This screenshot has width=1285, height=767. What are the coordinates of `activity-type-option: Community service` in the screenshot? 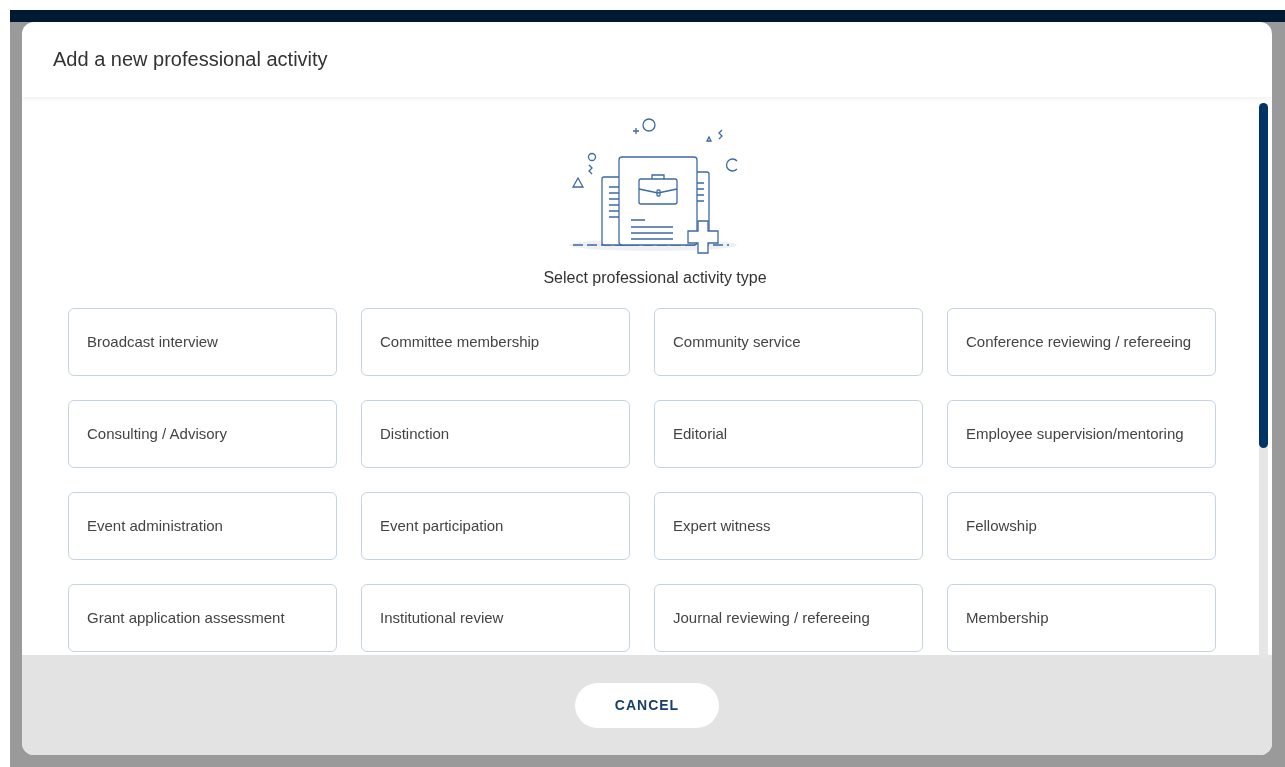 It's located at (788, 342).